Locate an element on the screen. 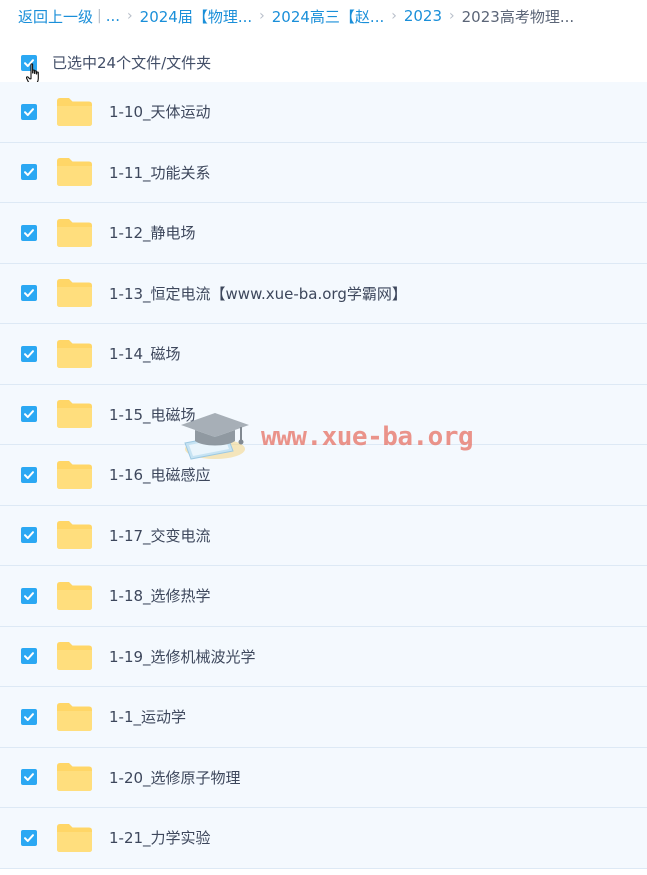 Image resolution: width=647 pixels, height=875 pixels. file-row: 1-14_磁场 is located at coordinates (323, 354).